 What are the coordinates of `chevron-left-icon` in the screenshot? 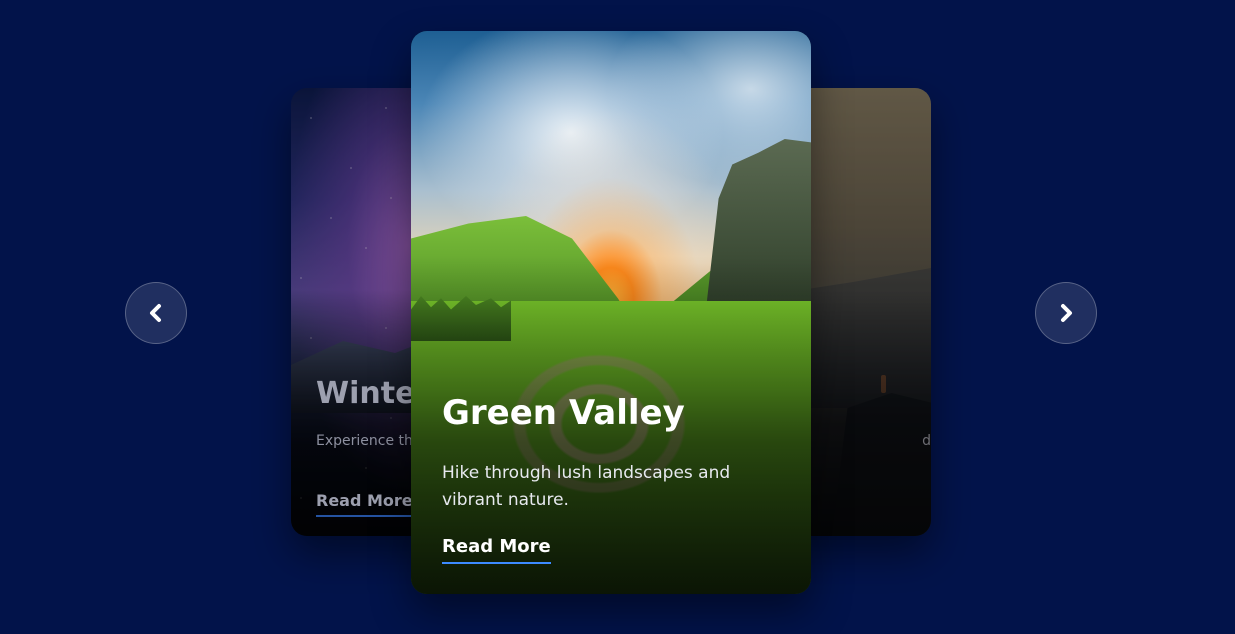 It's located at (155, 313).